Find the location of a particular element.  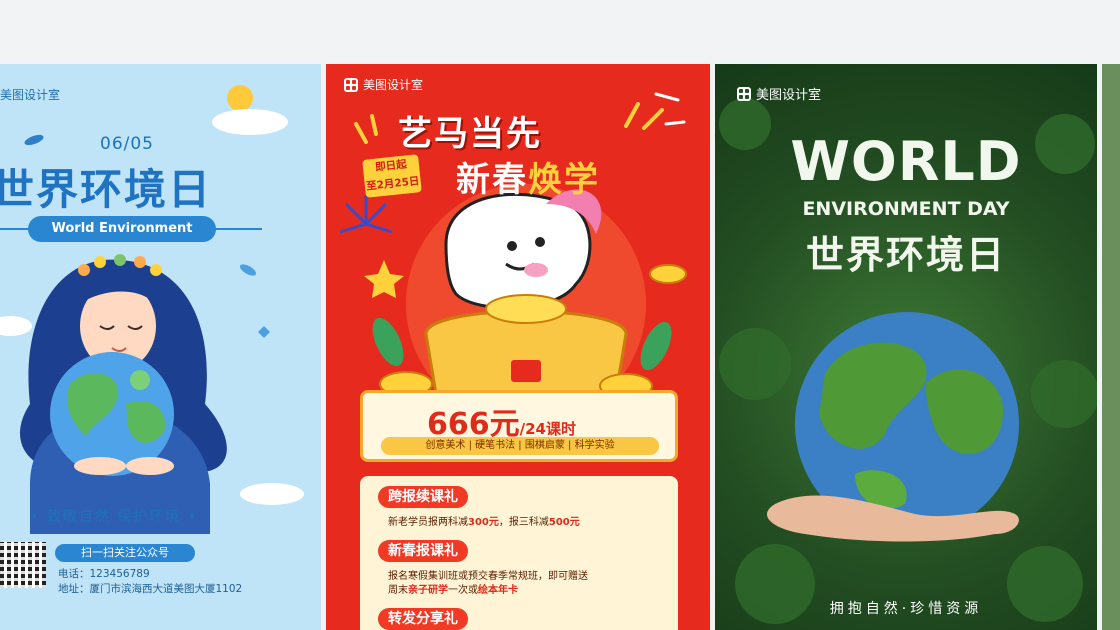

promo1-text-a: 新老学员报两科减 is located at coordinates (428, 522).